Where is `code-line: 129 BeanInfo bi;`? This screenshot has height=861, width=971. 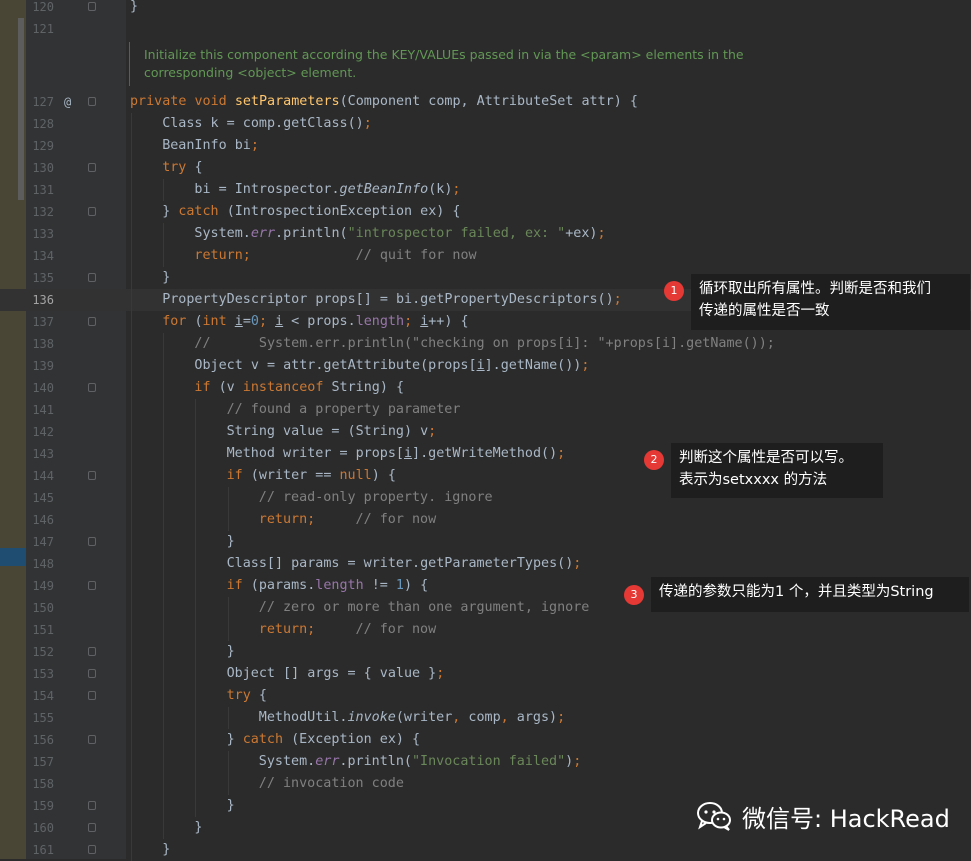 code-line: 129 BeanInfo bi; is located at coordinates (485, 146).